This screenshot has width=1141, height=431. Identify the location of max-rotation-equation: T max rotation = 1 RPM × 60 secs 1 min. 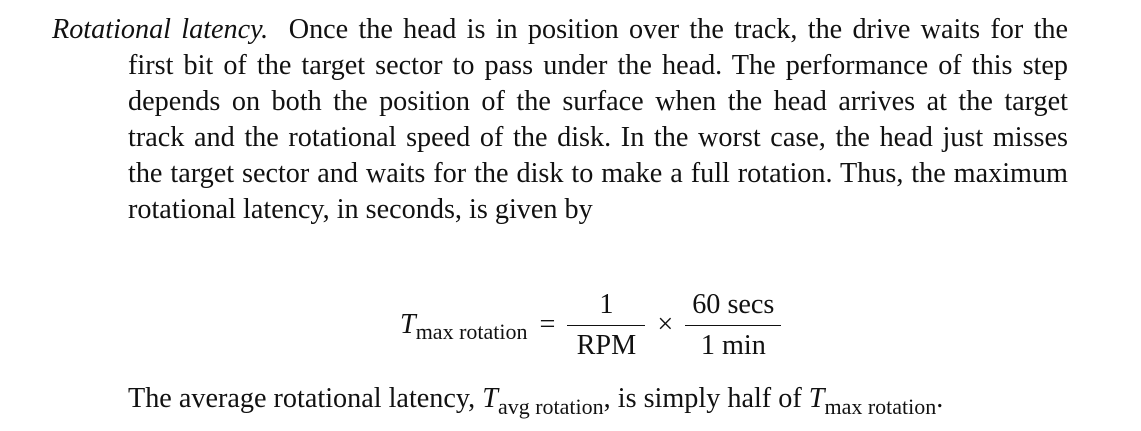
(591, 325).